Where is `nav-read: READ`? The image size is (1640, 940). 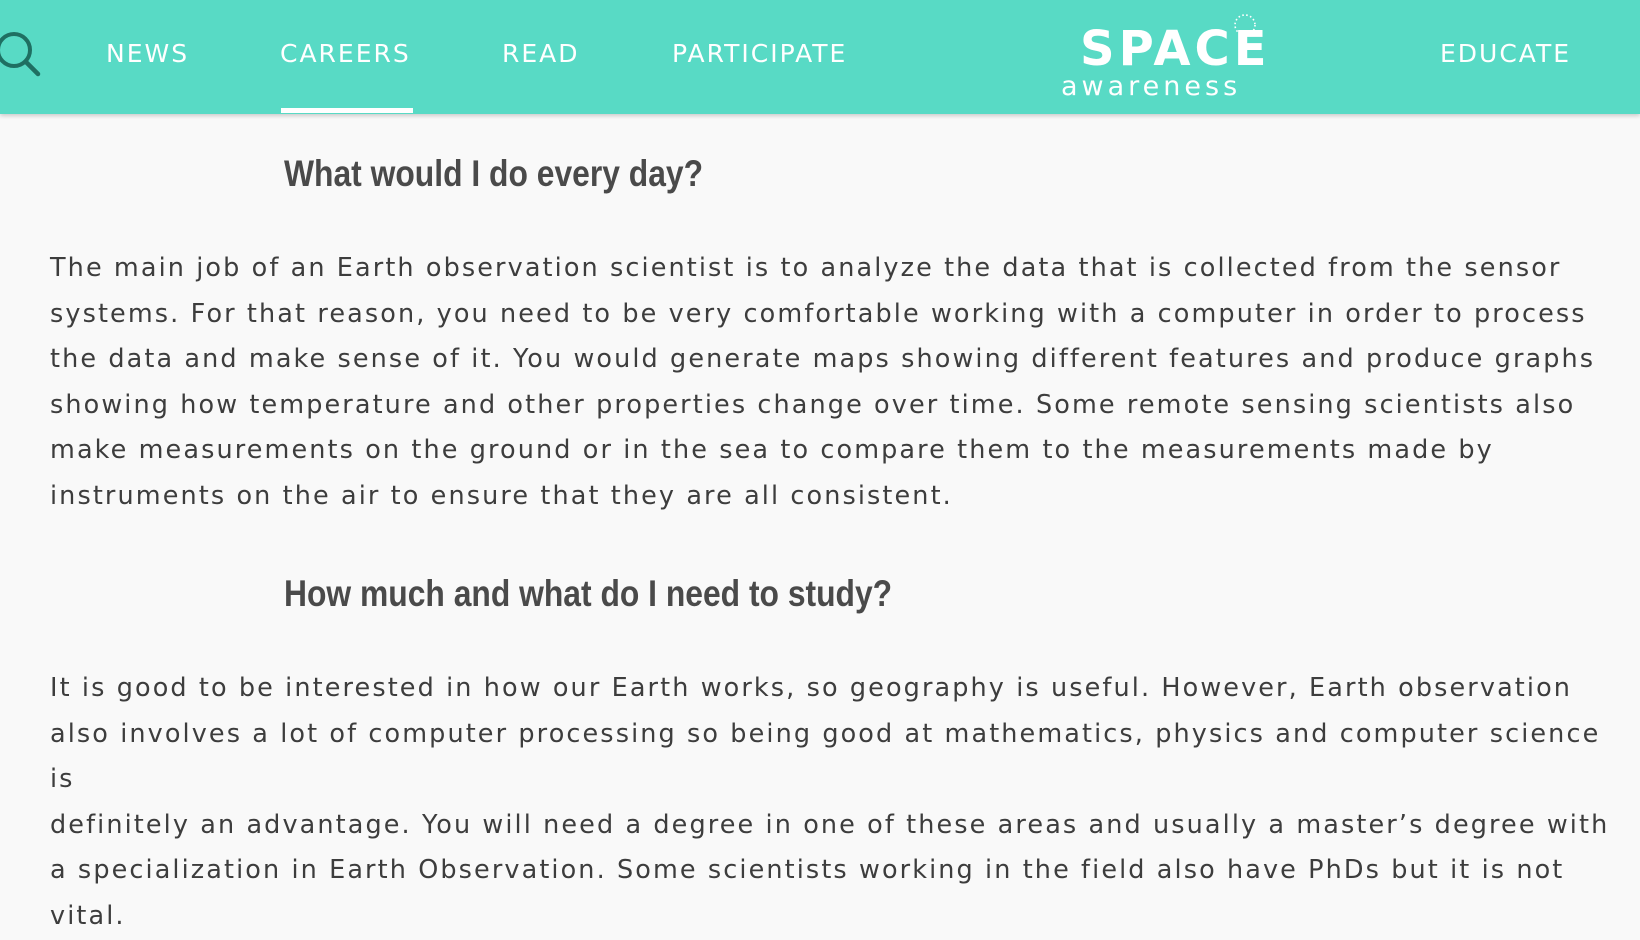
nav-read: READ is located at coordinates (541, 54).